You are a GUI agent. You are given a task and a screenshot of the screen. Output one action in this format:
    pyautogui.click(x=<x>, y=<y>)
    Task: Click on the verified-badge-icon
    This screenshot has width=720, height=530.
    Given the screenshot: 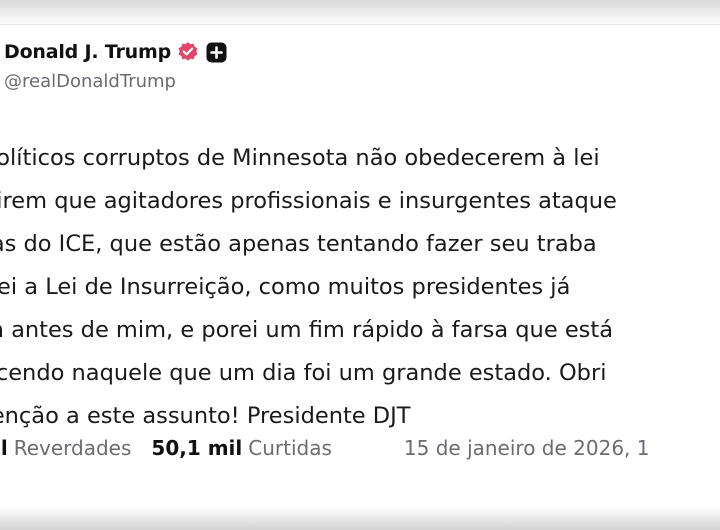 What is the action you would take?
    pyautogui.click(x=188, y=52)
    